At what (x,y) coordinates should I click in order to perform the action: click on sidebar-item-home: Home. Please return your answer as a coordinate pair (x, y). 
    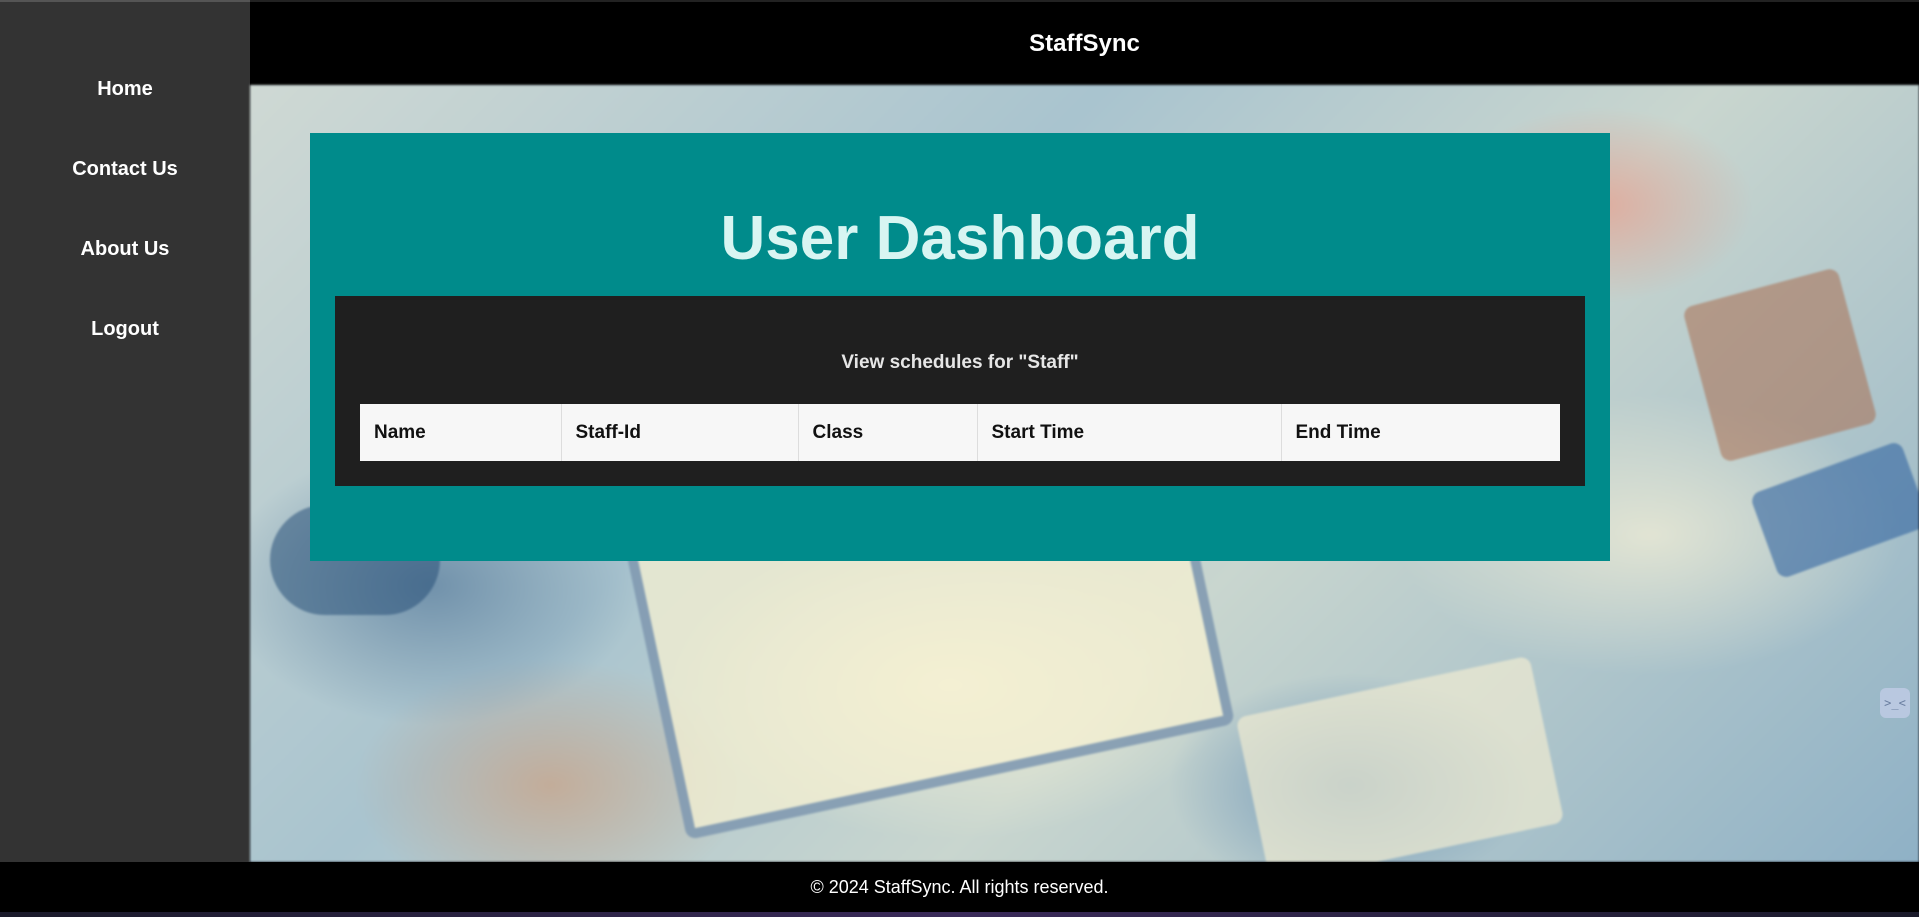
    Looking at the image, I should click on (125, 89).